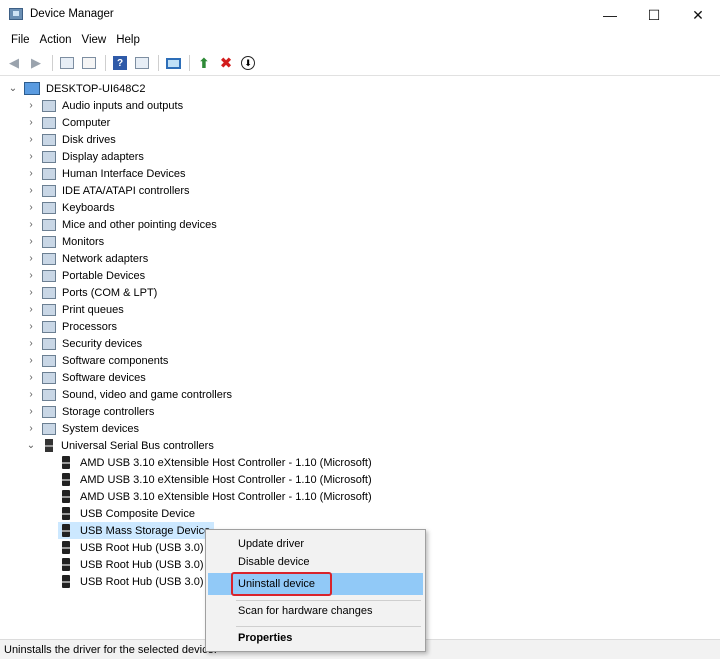 The image size is (720, 659). I want to click on device-properties-icon, so click(67, 63).